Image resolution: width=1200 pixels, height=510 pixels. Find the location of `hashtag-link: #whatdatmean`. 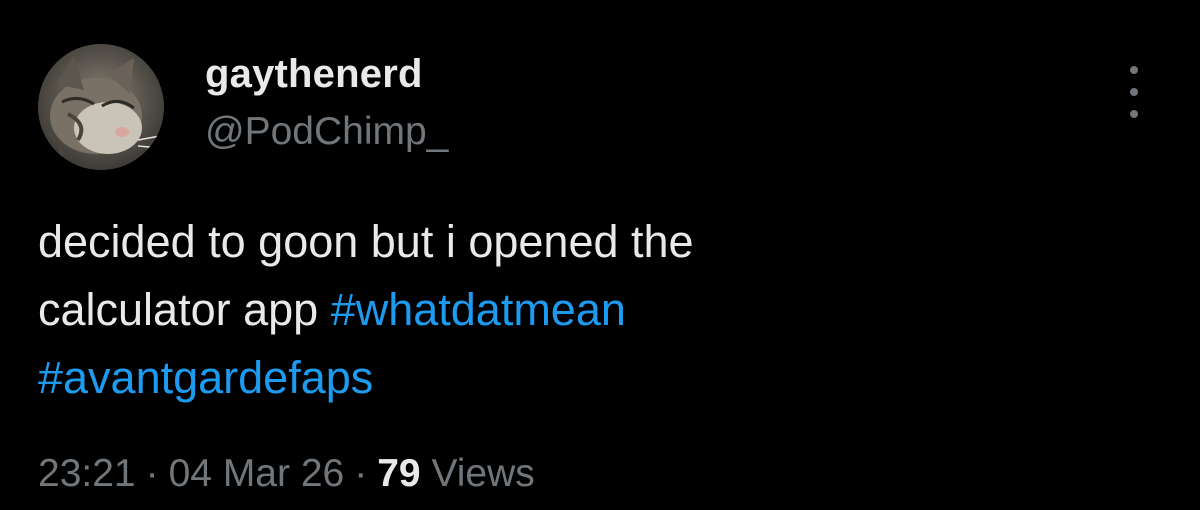

hashtag-link: #whatdatmean is located at coordinates (478, 309).